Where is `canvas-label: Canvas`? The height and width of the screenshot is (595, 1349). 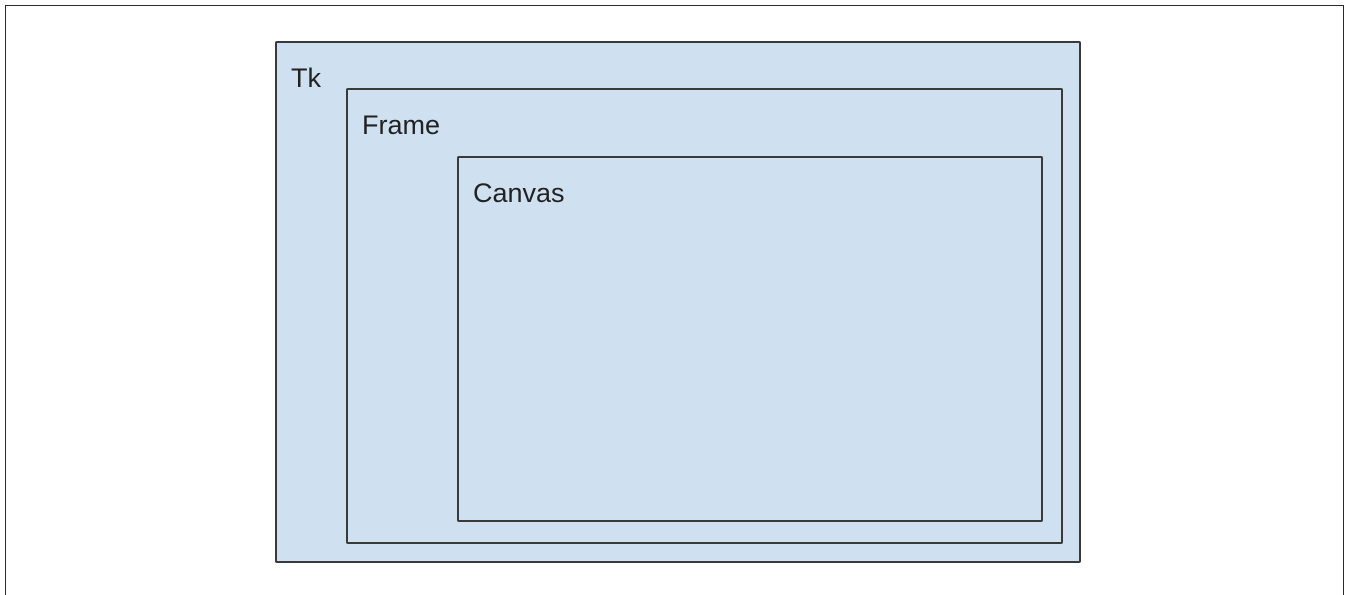 canvas-label: Canvas is located at coordinates (519, 193).